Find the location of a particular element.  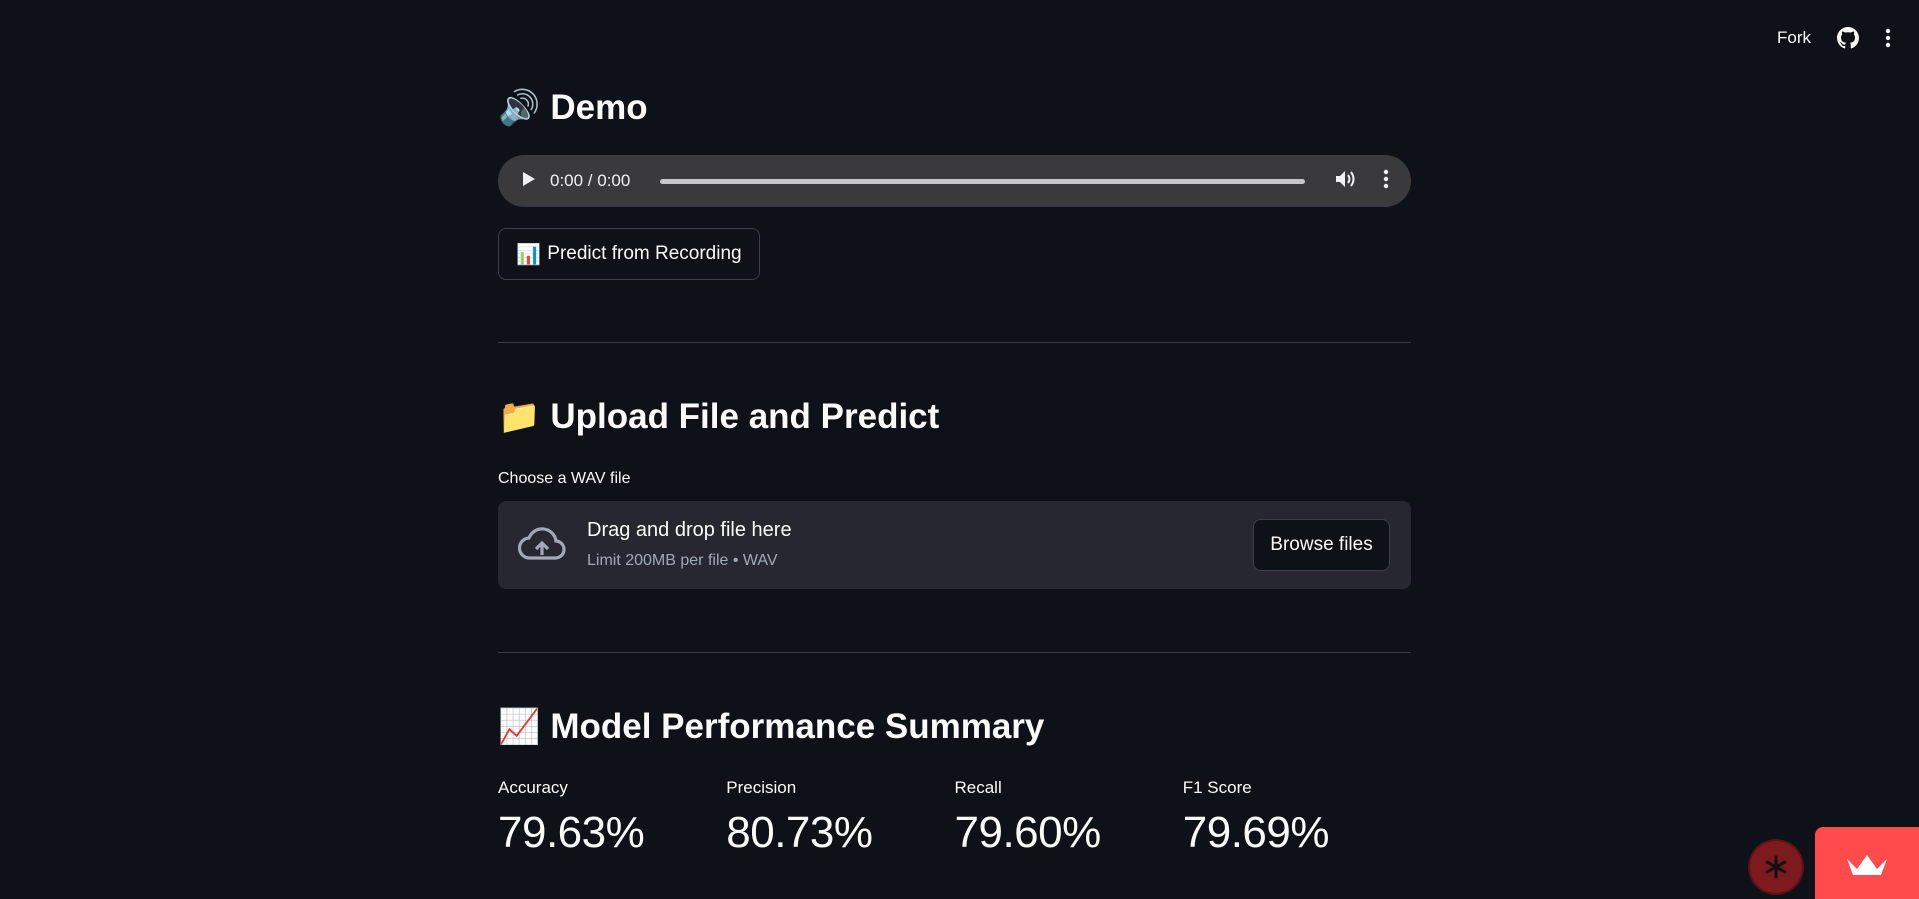

audio-progress-bar is located at coordinates (982, 181).